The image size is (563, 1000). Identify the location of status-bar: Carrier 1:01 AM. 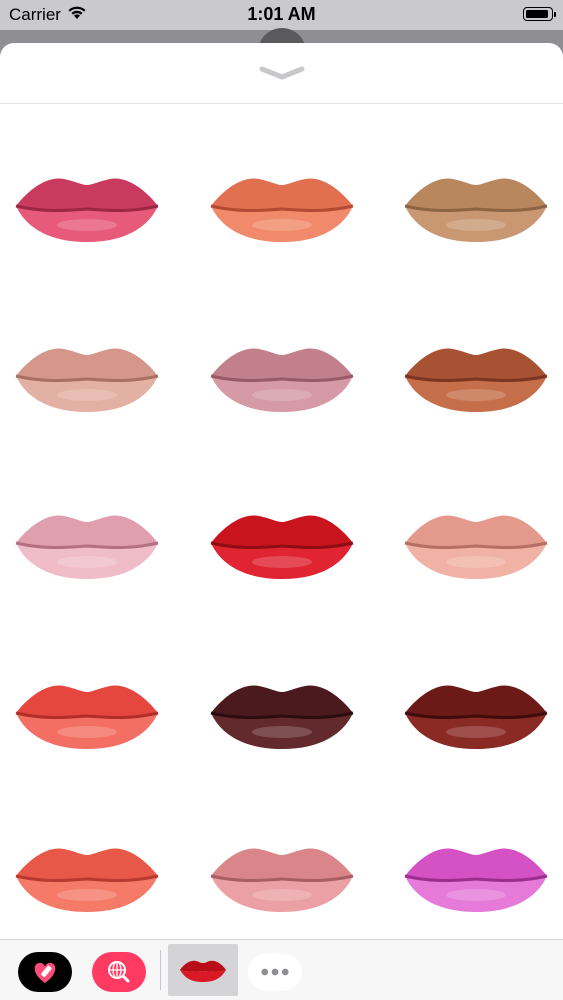
(281, 15).